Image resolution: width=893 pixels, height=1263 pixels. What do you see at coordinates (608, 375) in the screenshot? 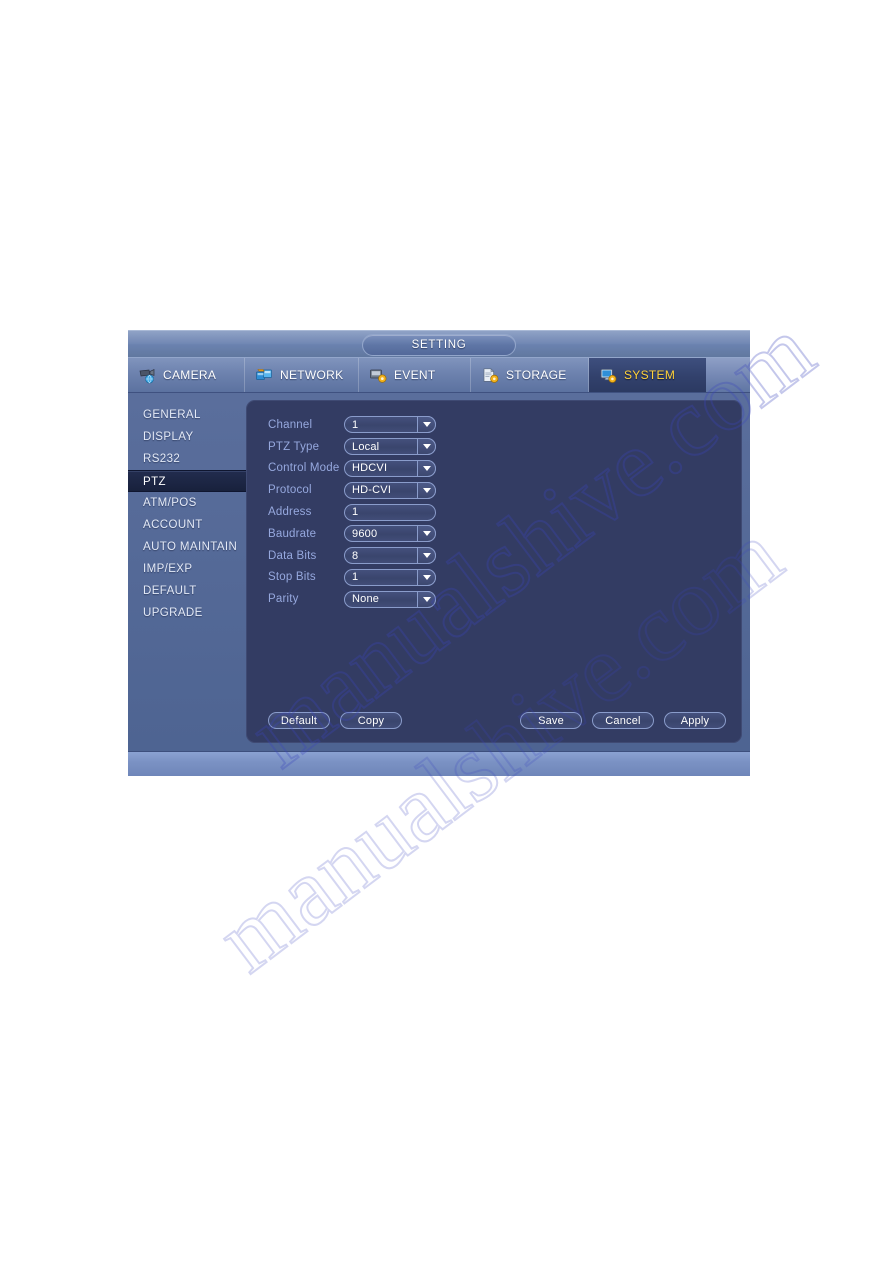
I see `system-icon` at bounding box center [608, 375].